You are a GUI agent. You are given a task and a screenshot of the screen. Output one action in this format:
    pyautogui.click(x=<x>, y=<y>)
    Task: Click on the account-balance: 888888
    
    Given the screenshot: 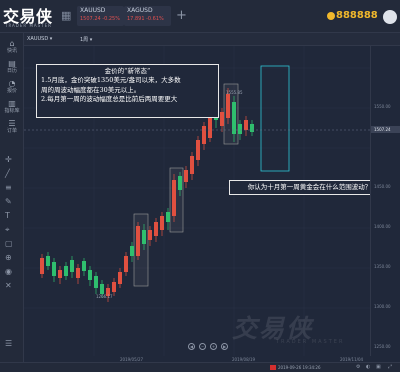 What is the action you would take?
    pyautogui.click(x=357, y=15)
    